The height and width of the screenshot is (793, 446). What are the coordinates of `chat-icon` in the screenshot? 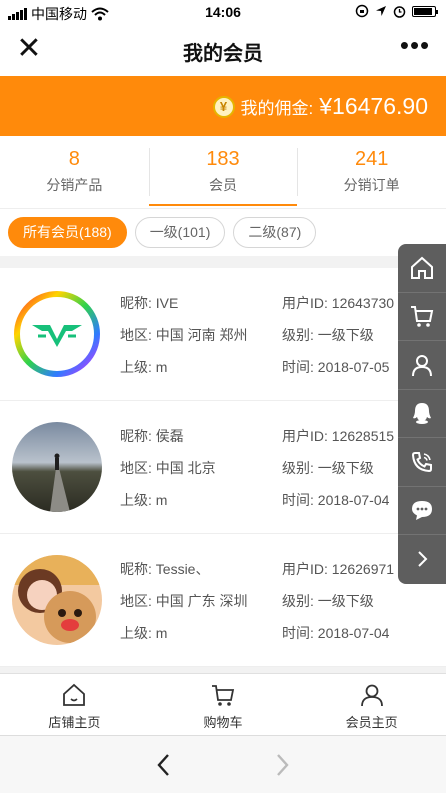 It's located at (422, 511).